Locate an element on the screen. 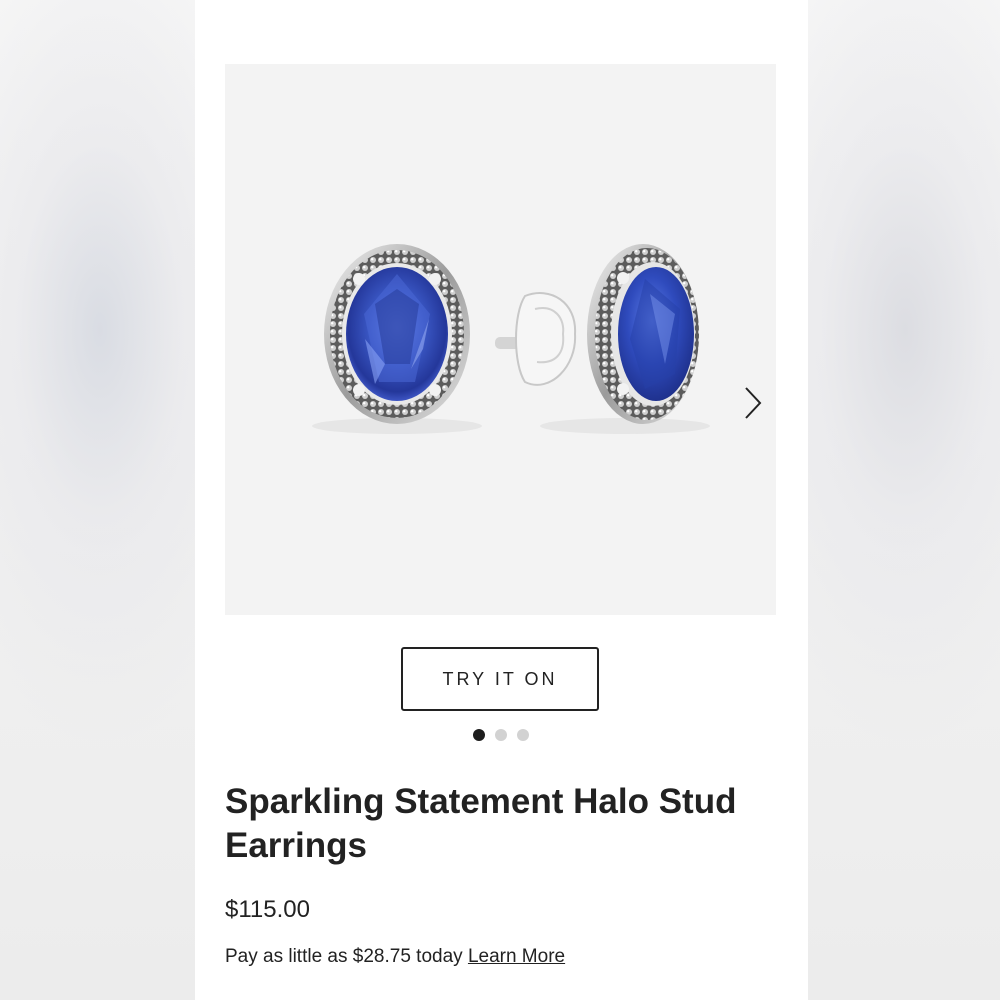 Image resolution: width=1000 pixels, height=1000 pixels. try-it-on-button: TRY IT ON is located at coordinates (500, 679).